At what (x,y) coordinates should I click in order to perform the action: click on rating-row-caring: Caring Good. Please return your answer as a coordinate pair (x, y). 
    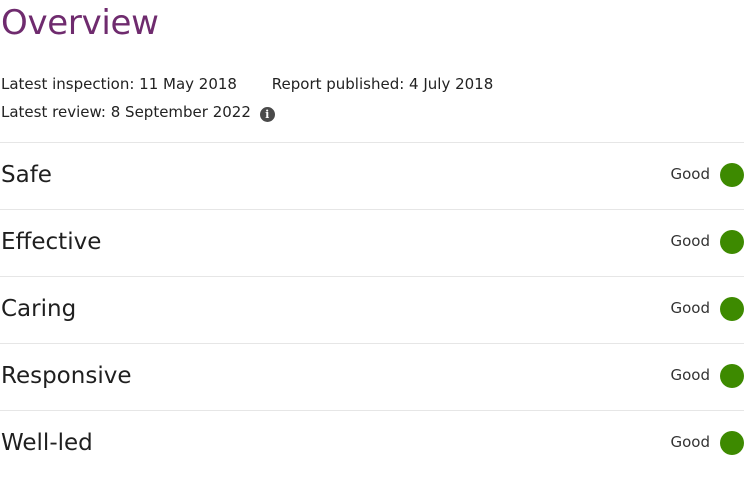
    Looking at the image, I should click on (372, 309).